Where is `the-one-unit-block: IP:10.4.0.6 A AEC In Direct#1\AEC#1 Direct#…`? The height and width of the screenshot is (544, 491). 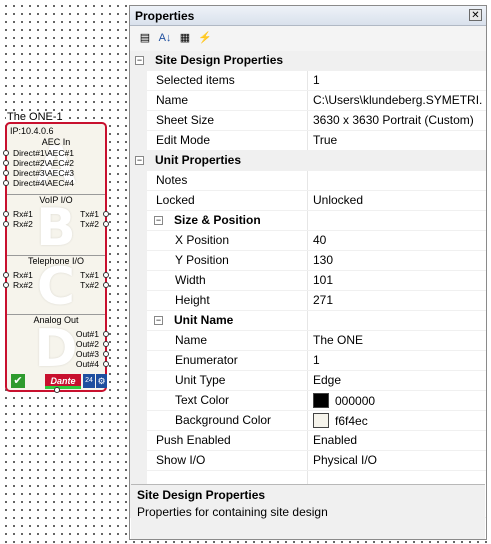 the-one-unit-block: IP:10.4.0.6 A AEC In Direct#1\AEC#1 Direct#… is located at coordinates (56, 257).